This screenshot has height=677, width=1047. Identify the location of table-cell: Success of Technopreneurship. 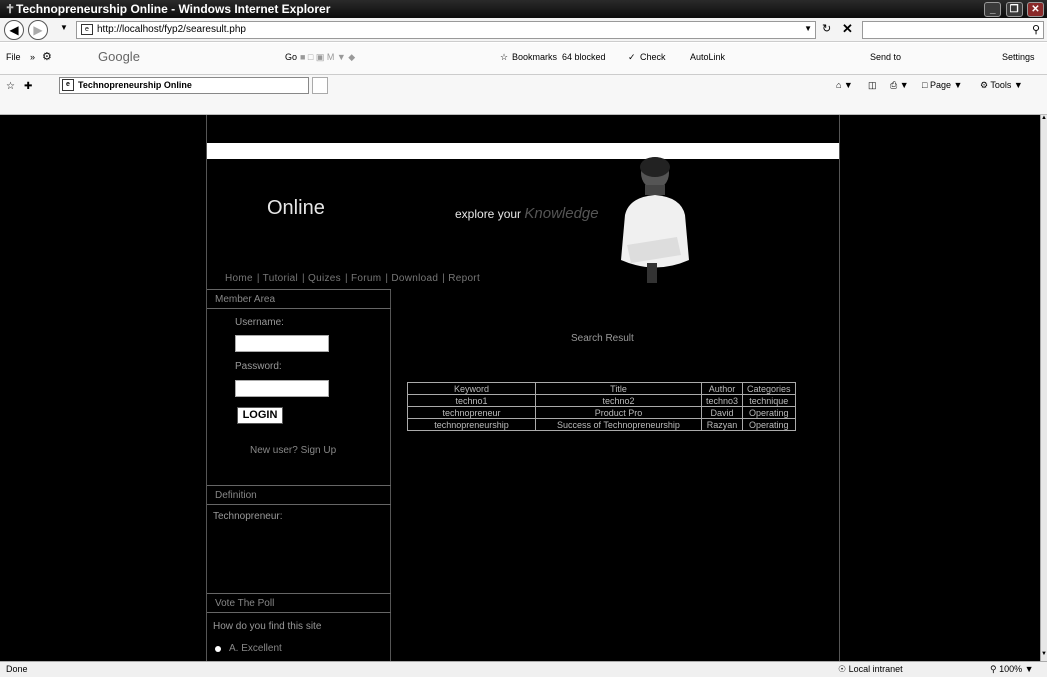
(618, 424).